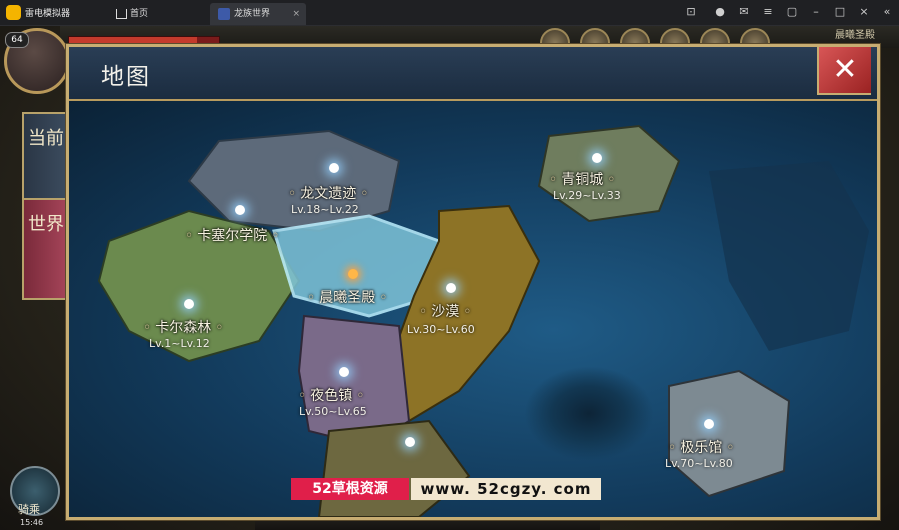  I want to click on maximize-icon: □, so click(840, 12).